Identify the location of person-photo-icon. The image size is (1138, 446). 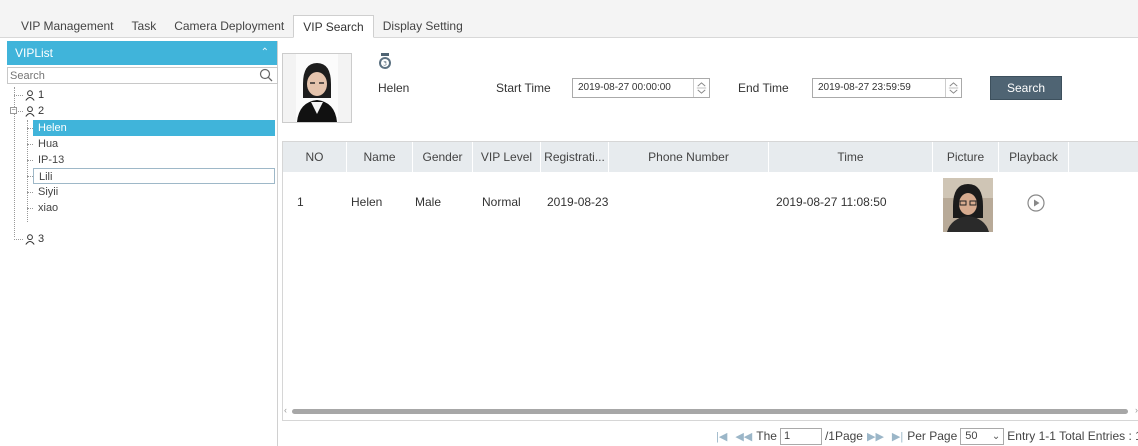
(317, 88).